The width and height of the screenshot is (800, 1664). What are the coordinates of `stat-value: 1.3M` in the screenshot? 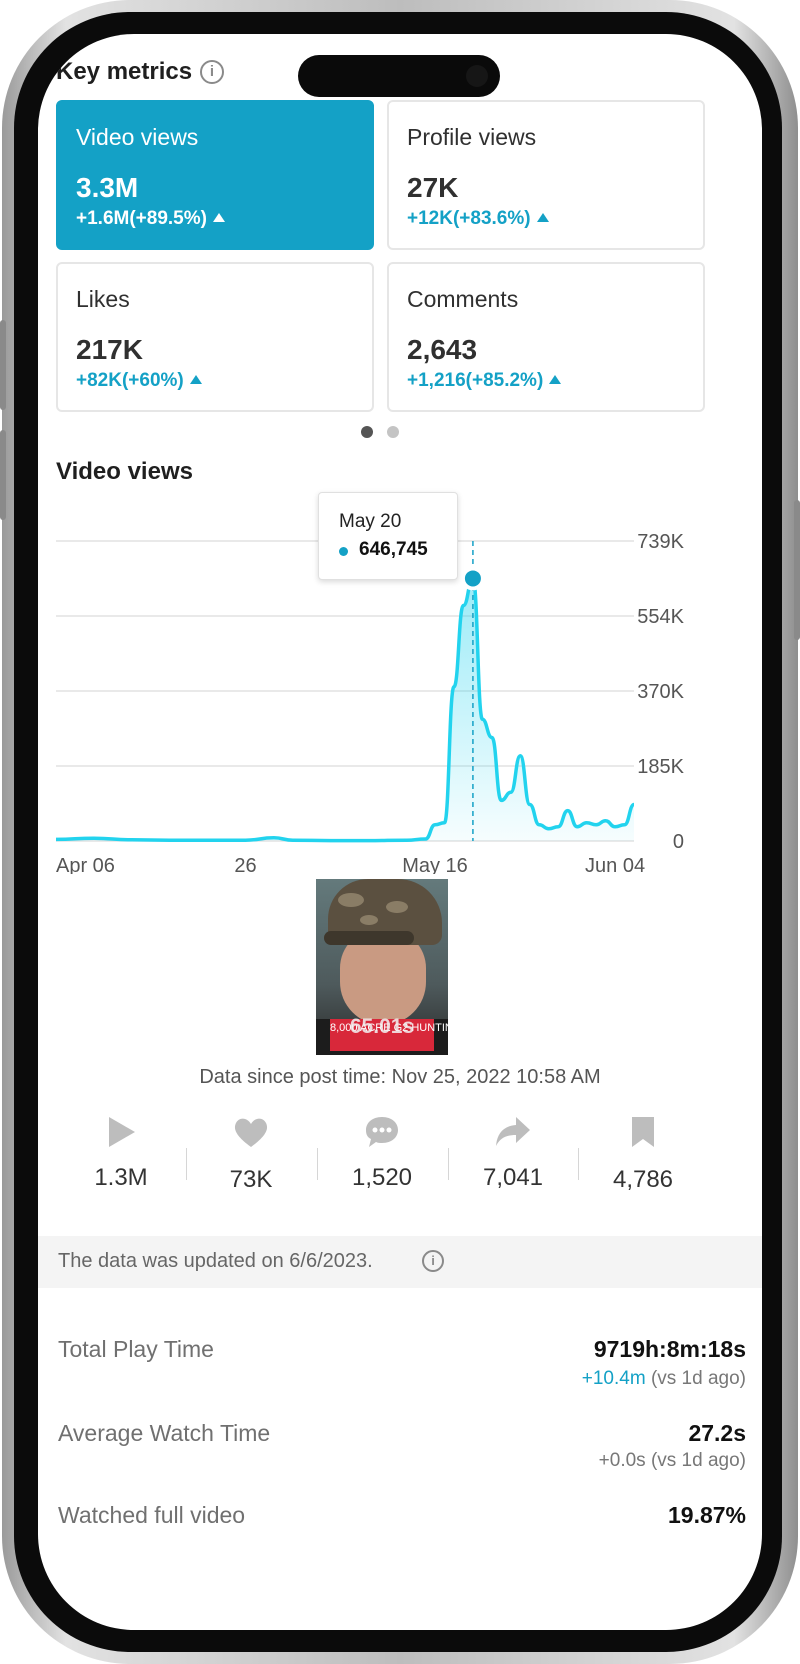 It's located at (121, 1177).